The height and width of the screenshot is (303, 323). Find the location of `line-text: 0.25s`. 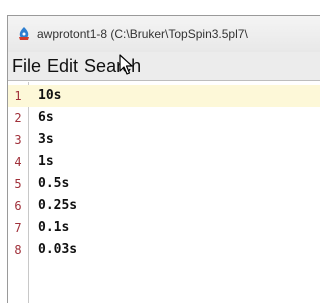

line-text: 0.25s is located at coordinates (58, 205).